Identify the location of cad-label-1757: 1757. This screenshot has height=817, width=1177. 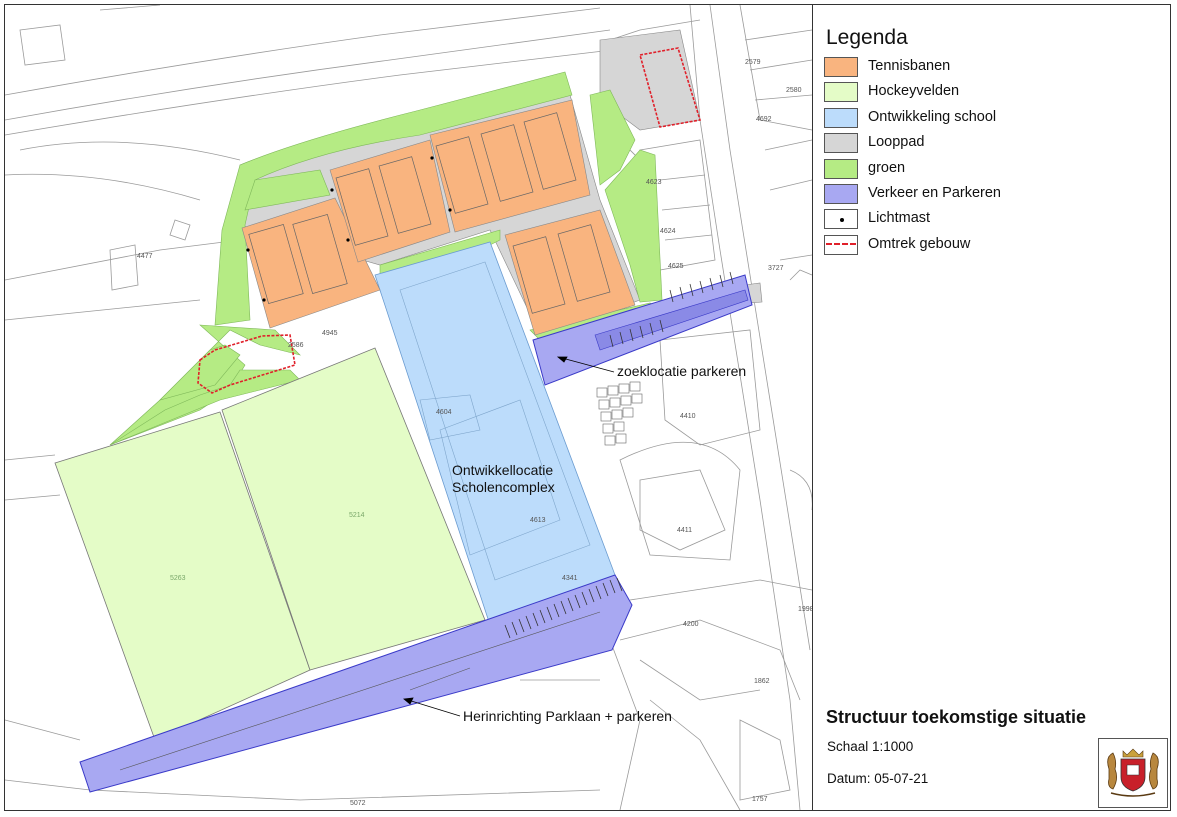
(760, 799).